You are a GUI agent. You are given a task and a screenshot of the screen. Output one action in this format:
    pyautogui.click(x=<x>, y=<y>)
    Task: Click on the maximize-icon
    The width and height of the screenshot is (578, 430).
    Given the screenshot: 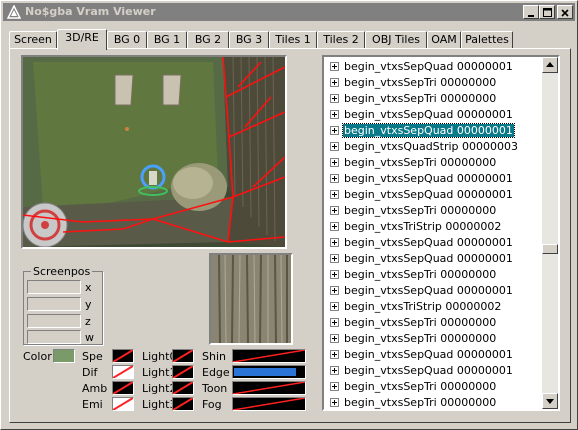 What is the action you would take?
    pyautogui.click(x=547, y=12)
    